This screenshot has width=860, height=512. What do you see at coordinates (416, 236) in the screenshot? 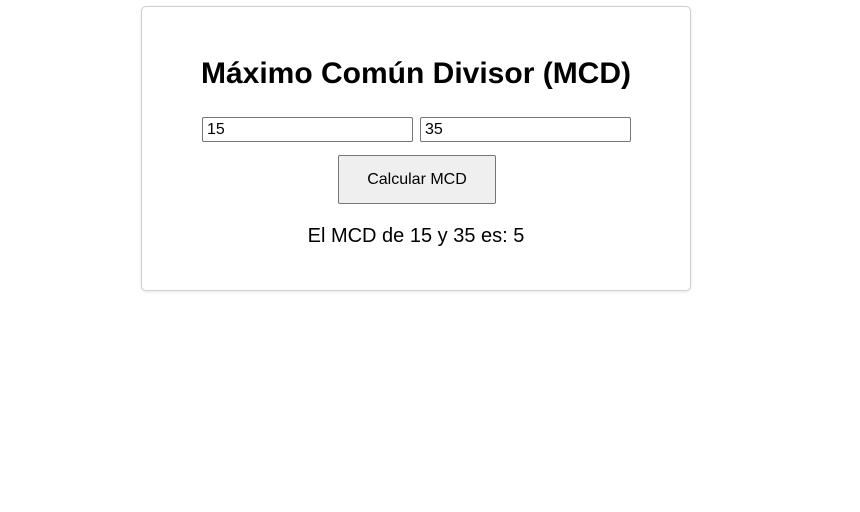
I see `result-text: El MCD de 15 y 35 es: 5` at bounding box center [416, 236].